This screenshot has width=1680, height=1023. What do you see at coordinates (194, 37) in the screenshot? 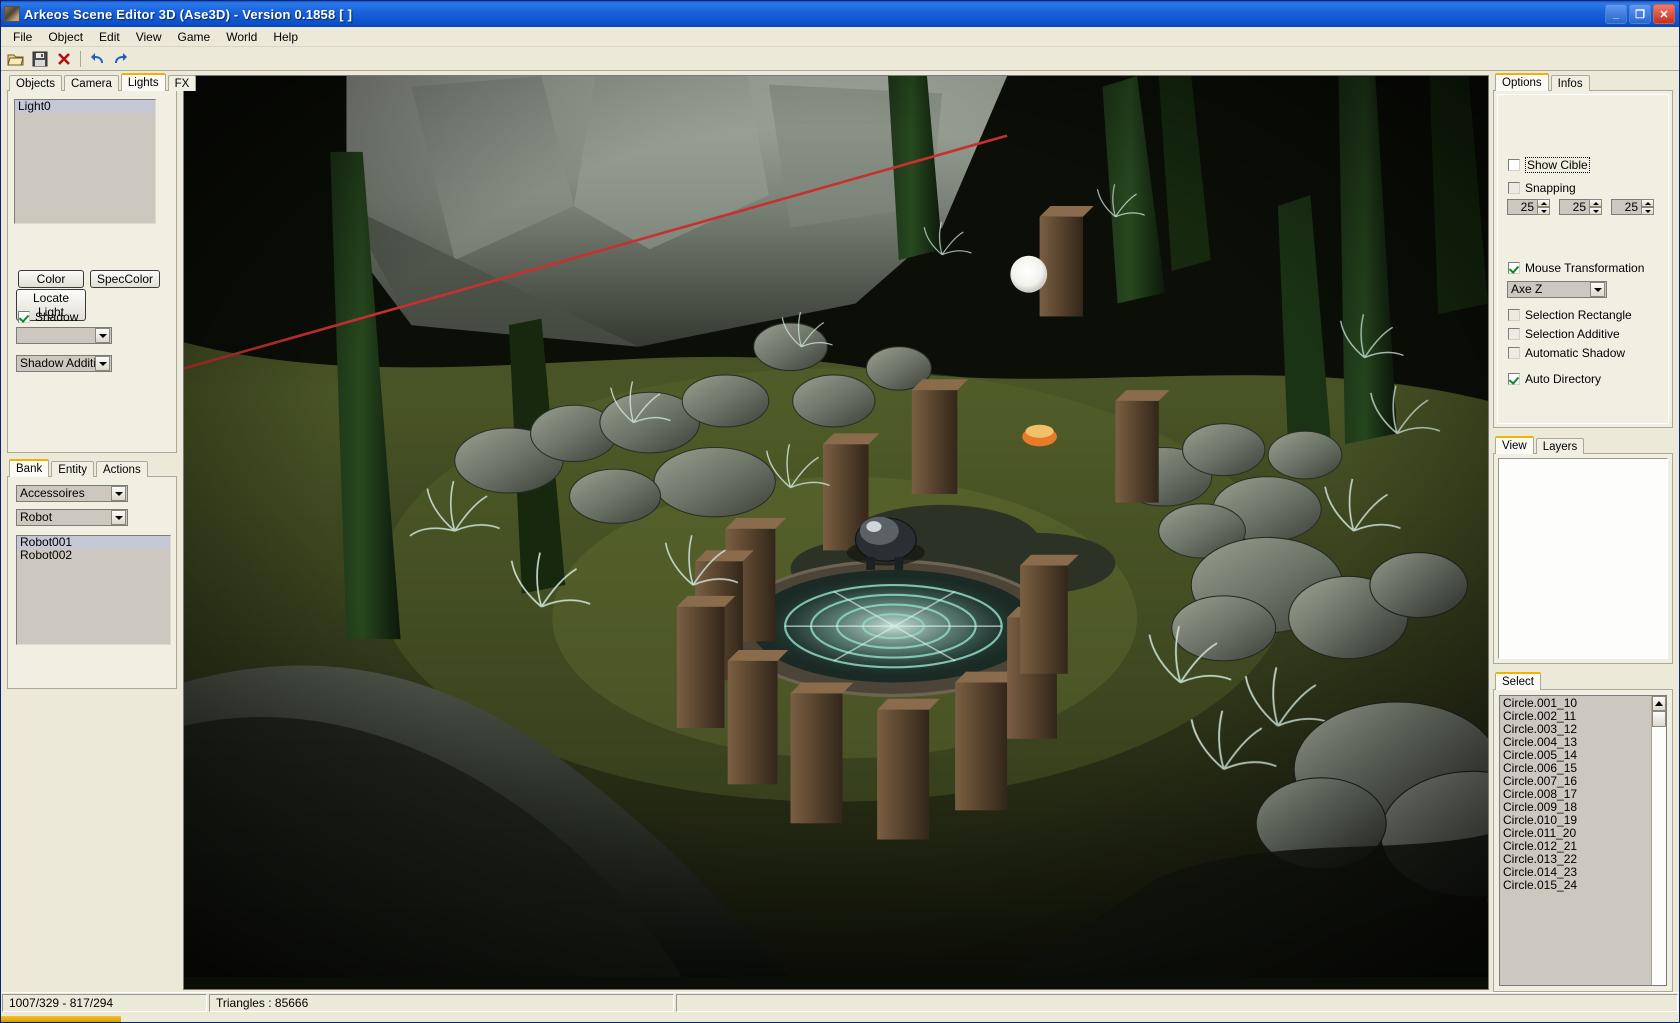
I see `menu-item-game: Game` at bounding box center [194, 37].